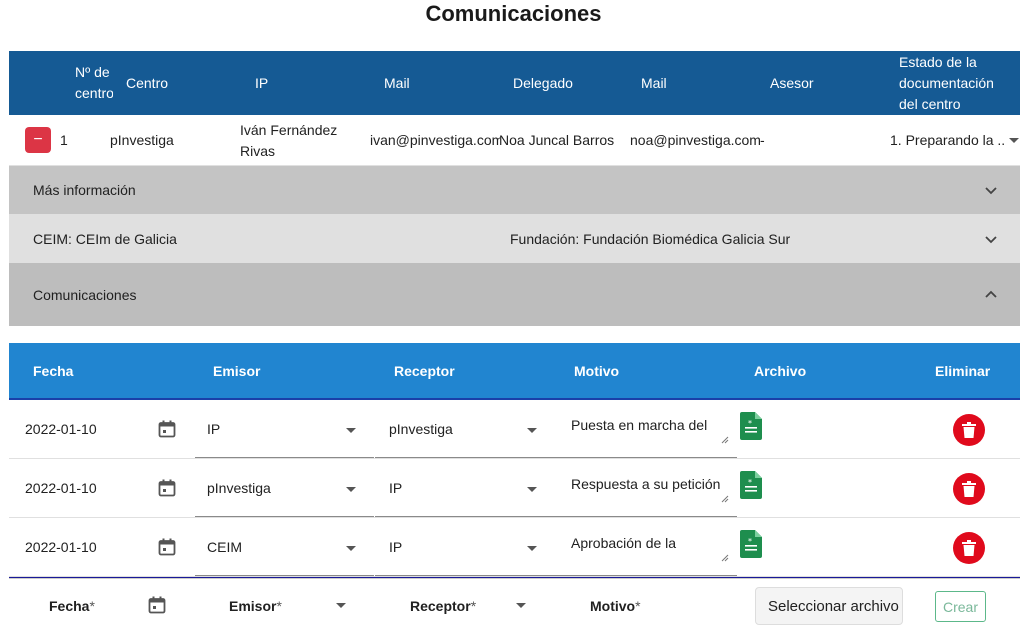 The image size is (1027, 637). Describe the element at coordinates (142, 140) in the screenshot. I see `row-centro: pInvestiga` at that location.